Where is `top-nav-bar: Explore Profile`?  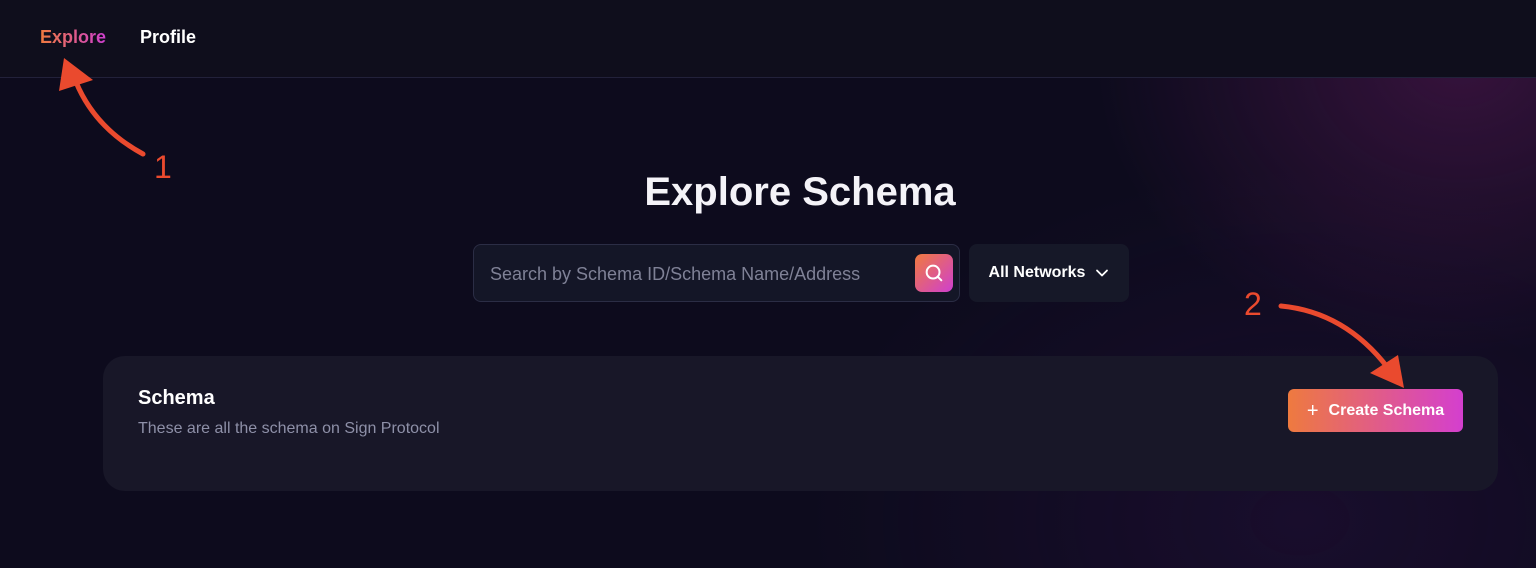 top-nav-bar: Explore Profile is located at coordinates (768, 39).